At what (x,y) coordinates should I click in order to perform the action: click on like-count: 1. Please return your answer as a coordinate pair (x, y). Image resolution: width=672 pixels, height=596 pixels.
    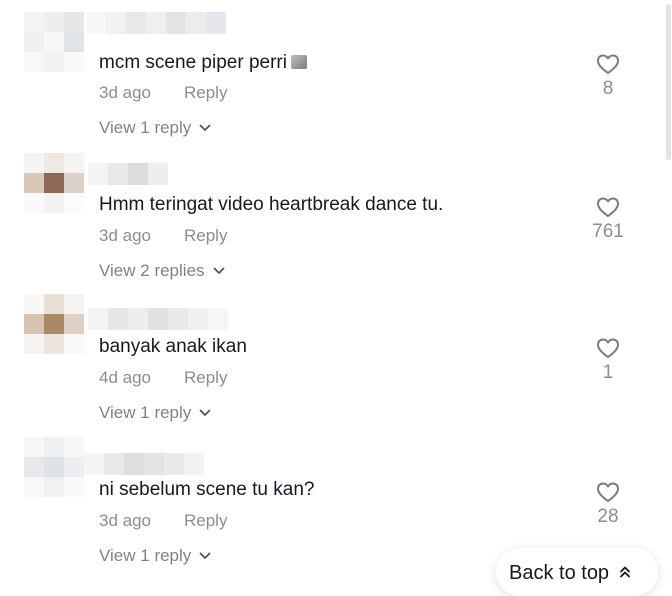
    Looking at the image, I should click on (608, 372).